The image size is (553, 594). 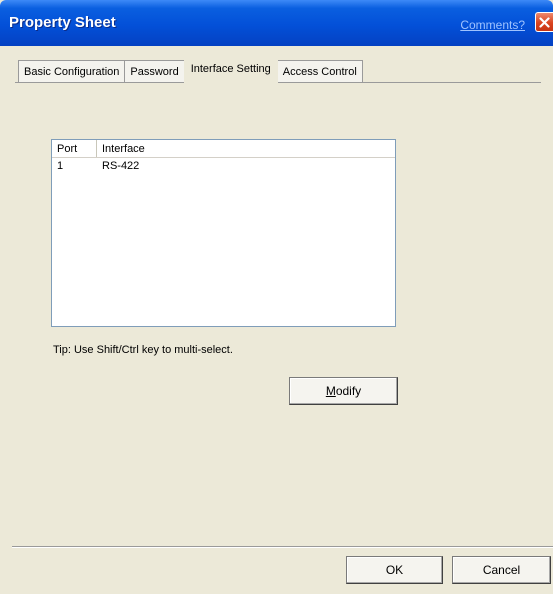 What do you see at coordinates (348, 391) in the screenshot?
I see `modify-label: odify` at bounding box center [348, 391].